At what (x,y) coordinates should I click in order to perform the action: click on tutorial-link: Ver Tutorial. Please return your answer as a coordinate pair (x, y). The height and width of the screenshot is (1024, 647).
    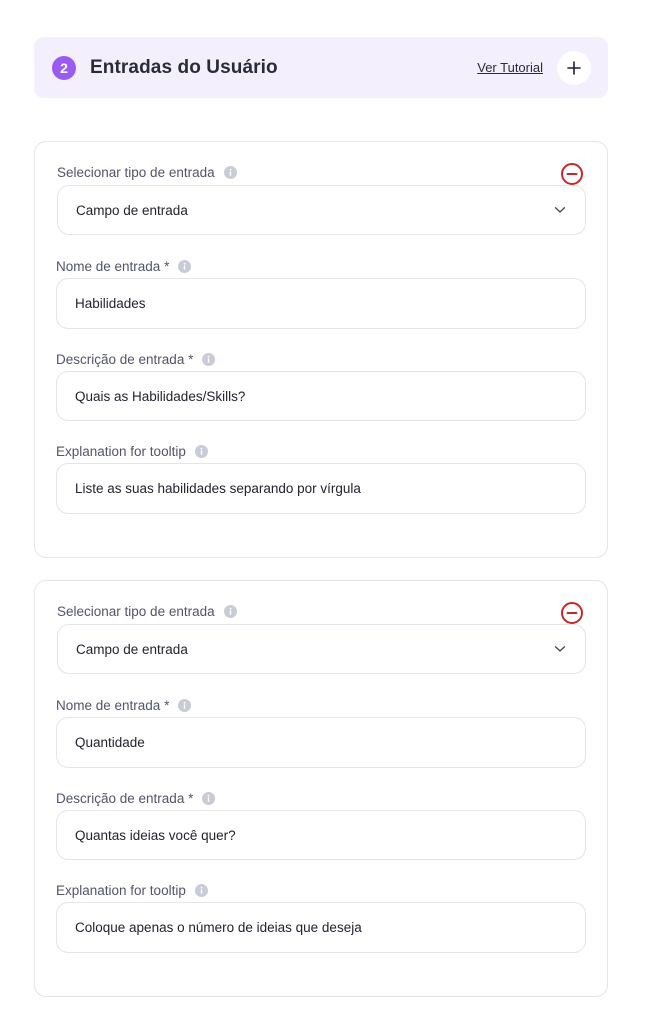
    Looking at the image, I should click on (510, 67).